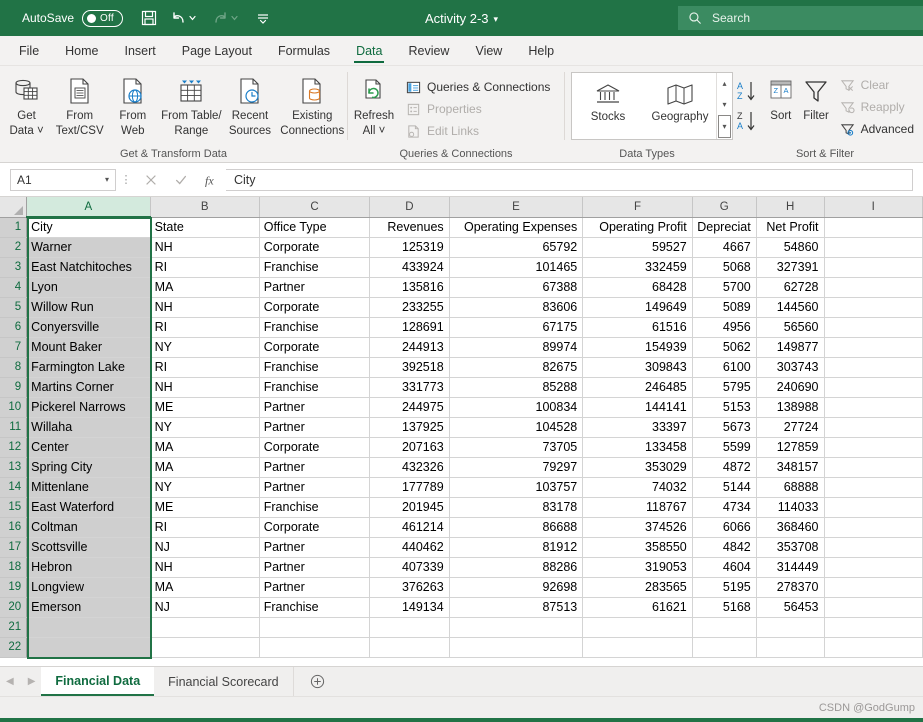 This screenshot has height=722, width=923. What do you see at coordinates (14, 327) in the screenshot?
I see `row-header-6: 6` at bounding box center [14, 327].